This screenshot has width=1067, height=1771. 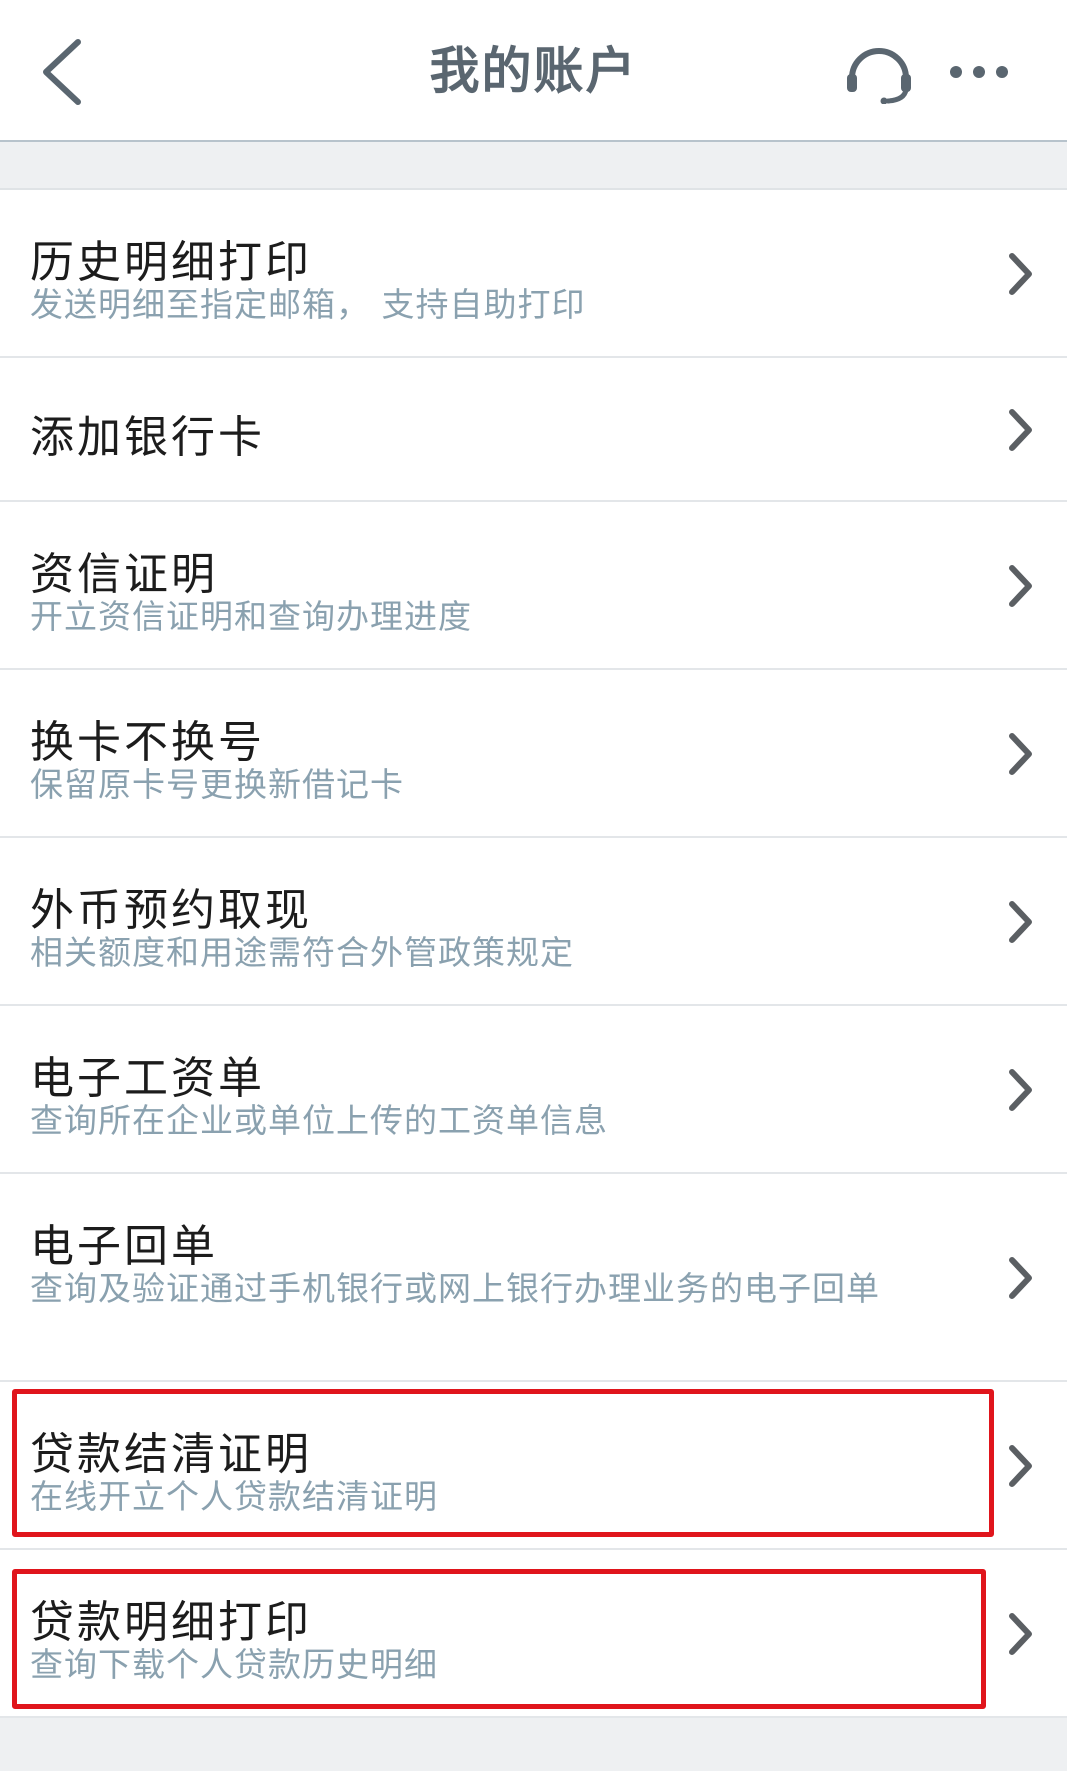 I want to click on item-title: 资信证明, so click(x=124, y=574).